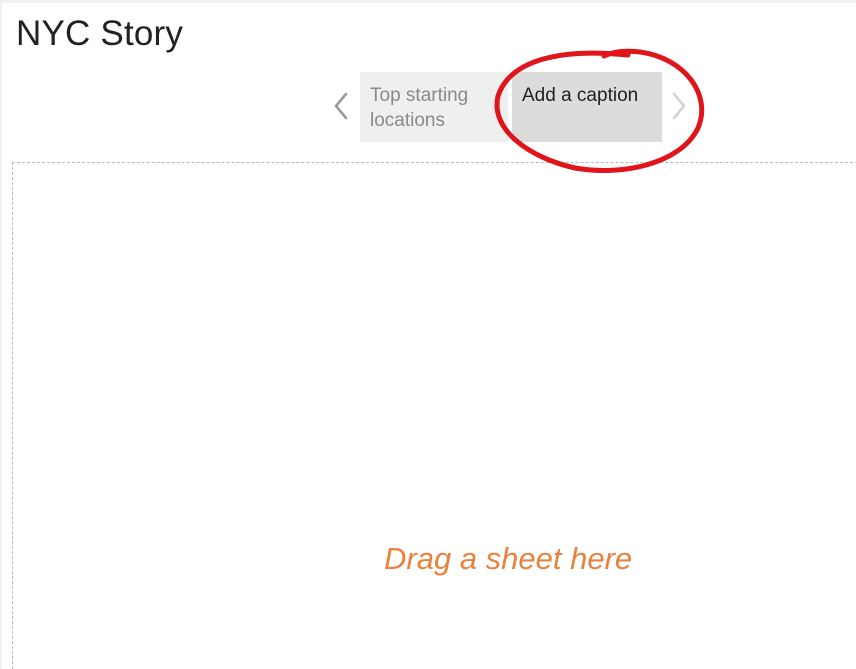  What do you see at coordinates (587, 107) in the screenshot?
I see `story-point-add-a-caption: Add a caption` at bounding box center [587, 107].